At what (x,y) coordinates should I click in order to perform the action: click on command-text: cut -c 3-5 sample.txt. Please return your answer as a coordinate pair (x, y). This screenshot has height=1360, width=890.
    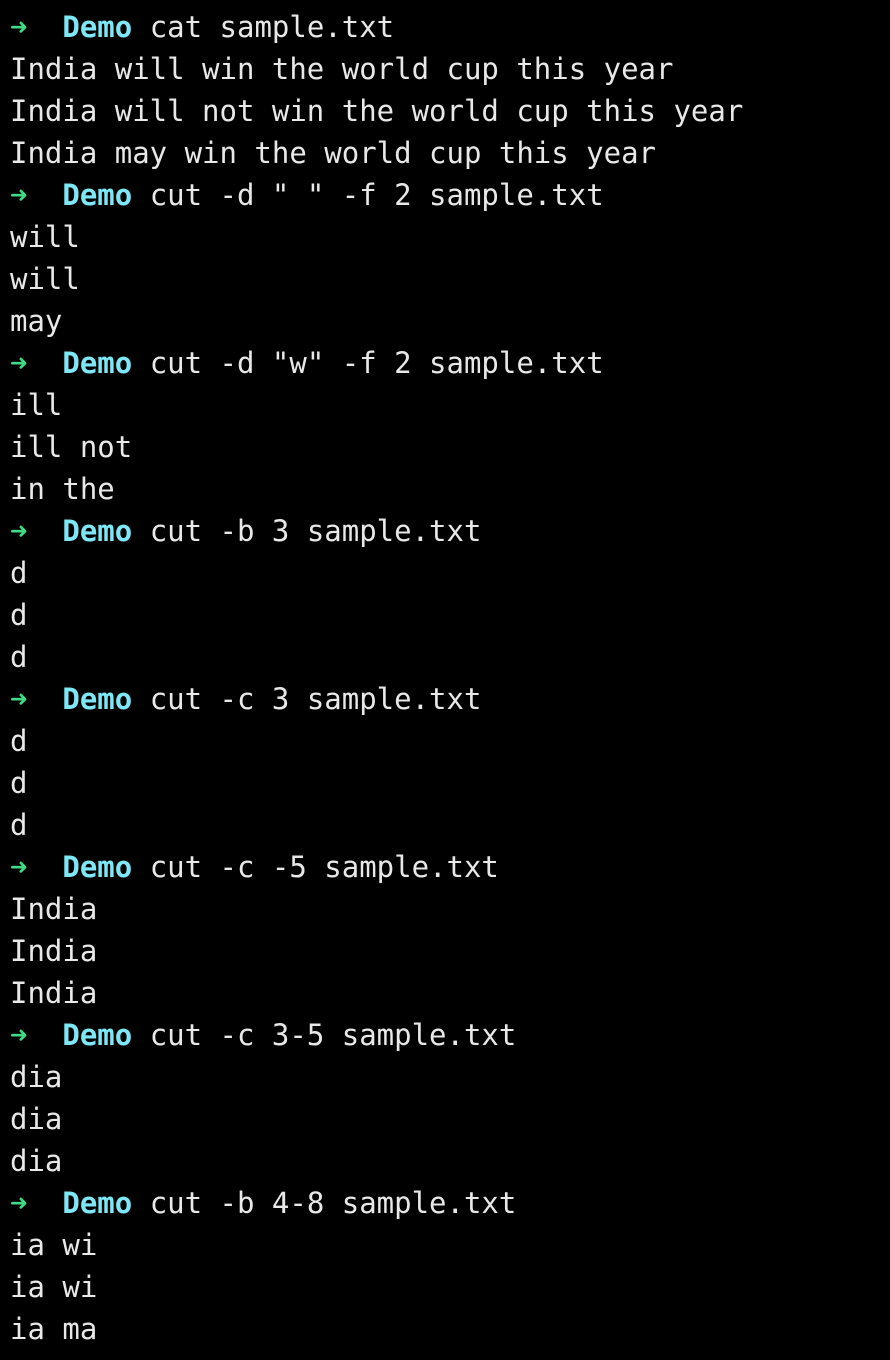
    Looking at the image, I should click on (333, 1035).